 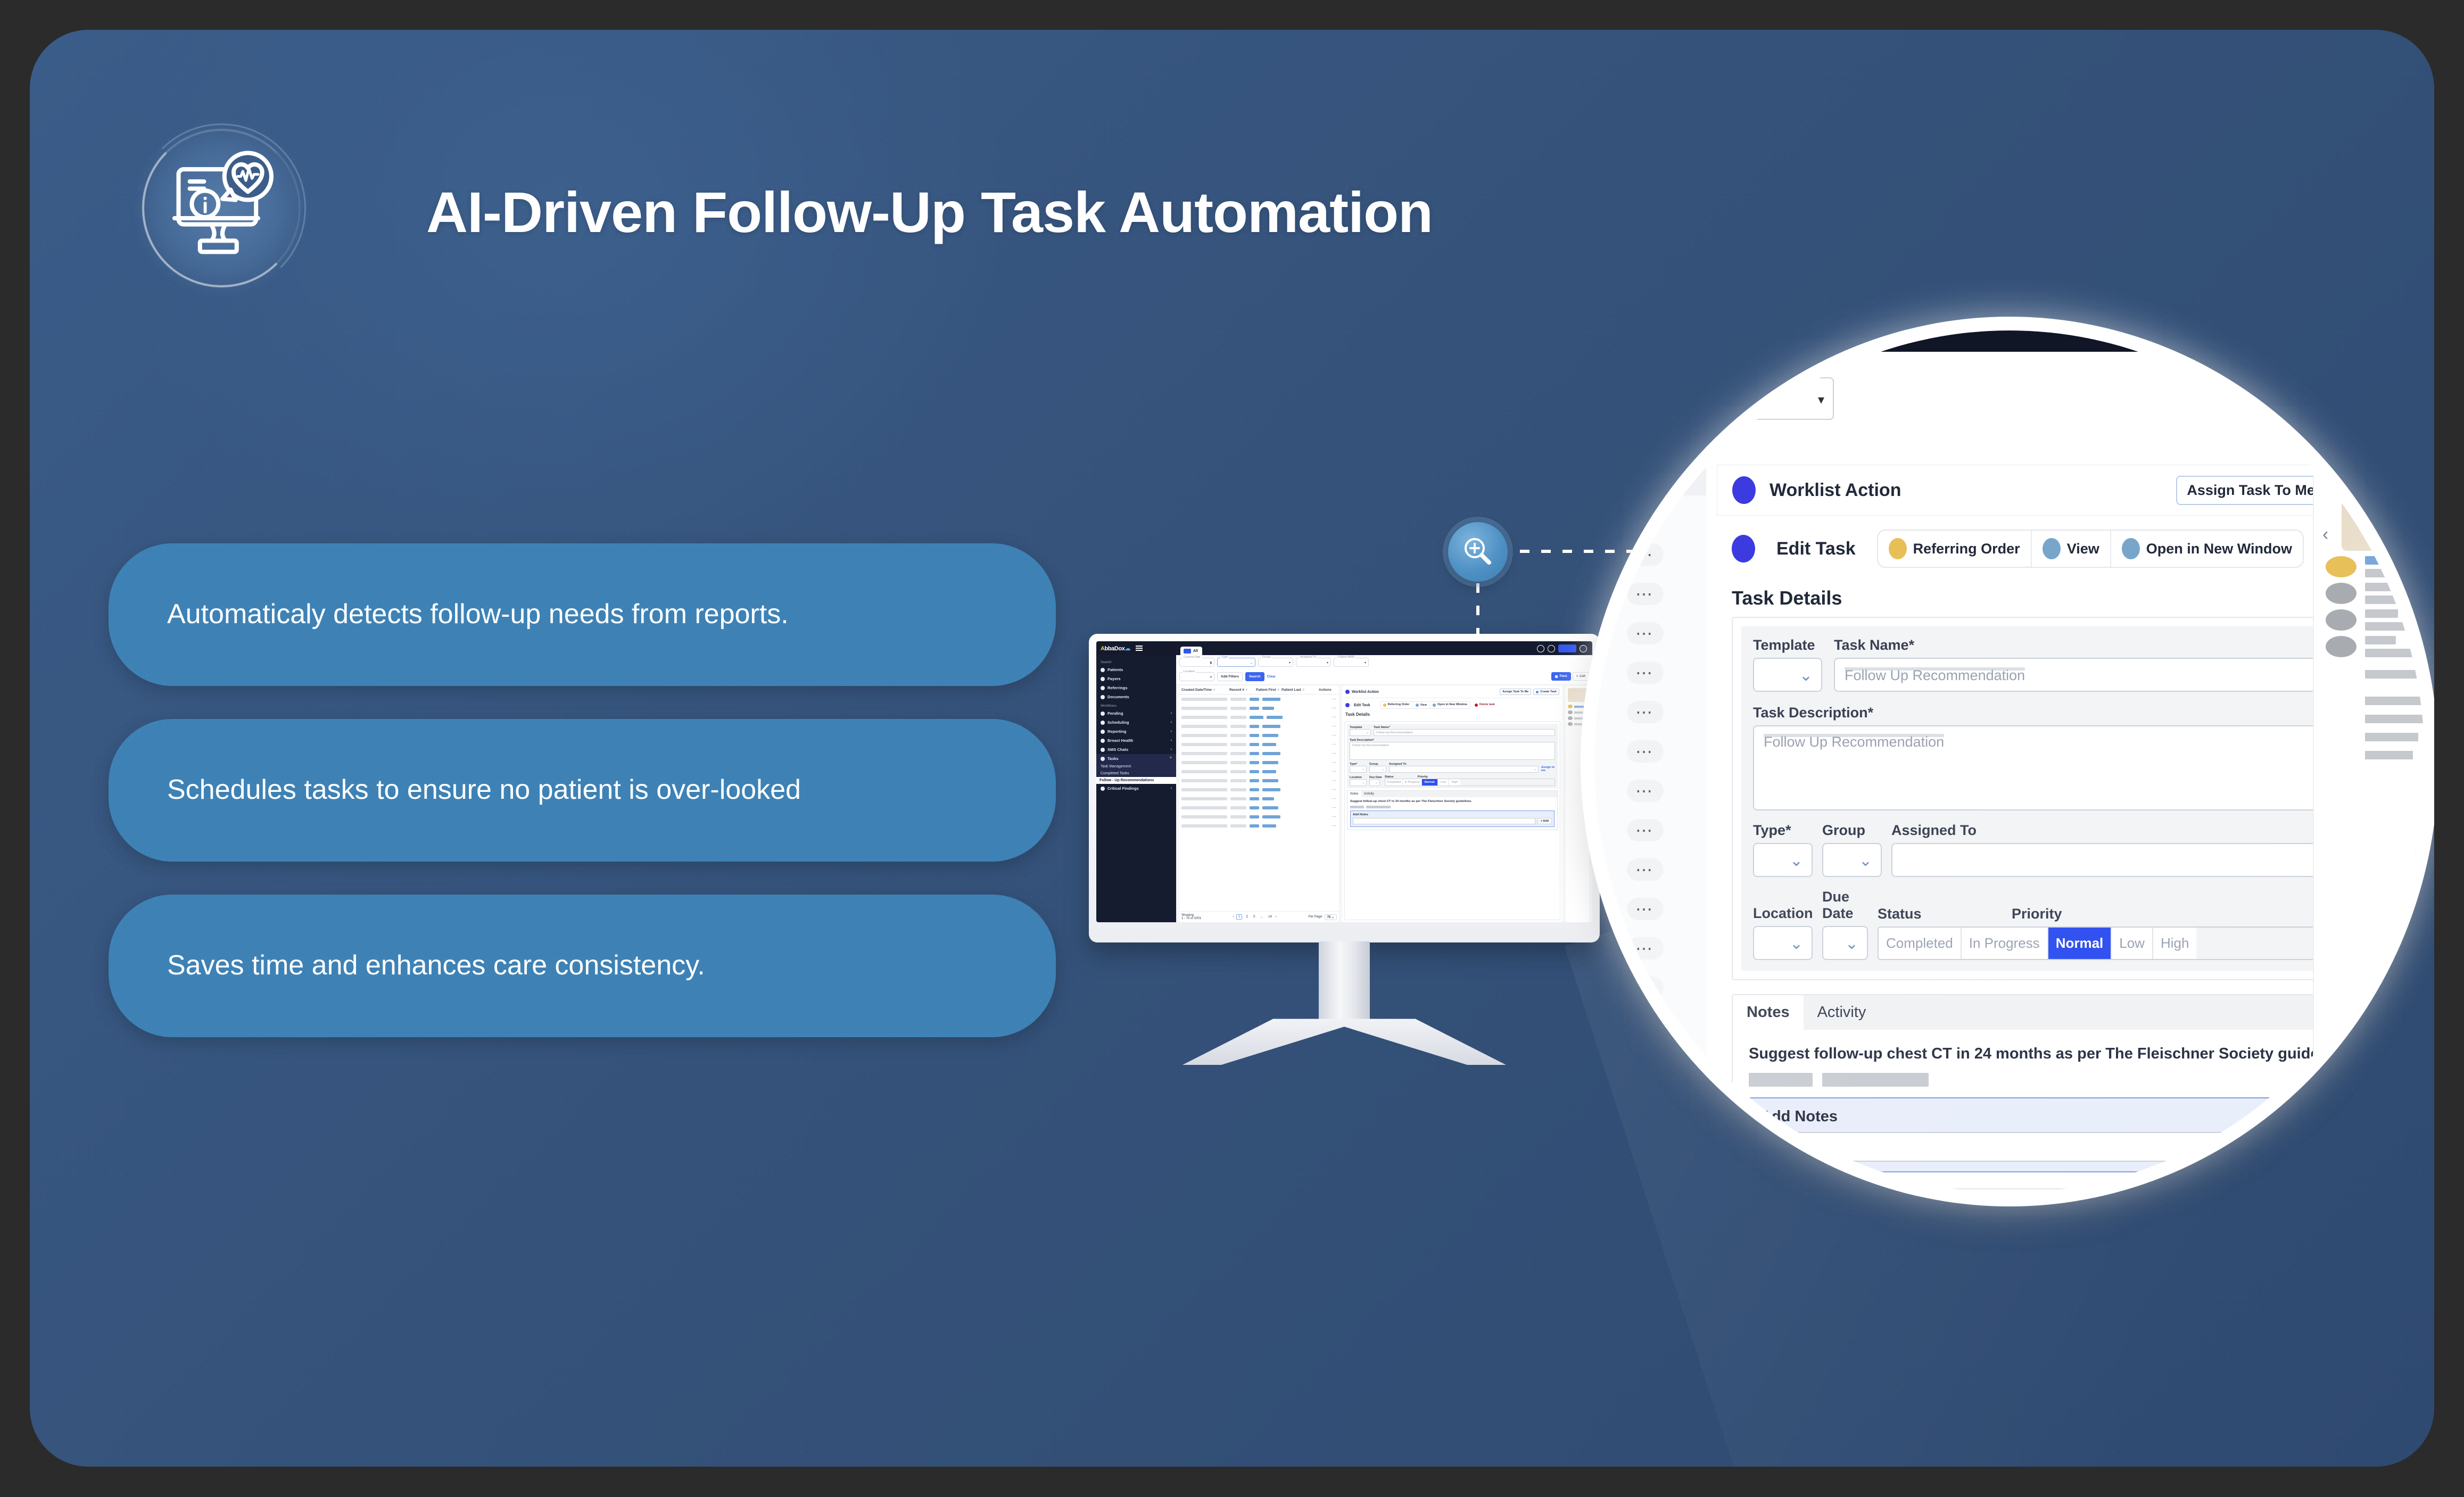 I want to click on column-patient-last: Patient Last ◊, so click(x=1300, y=690).